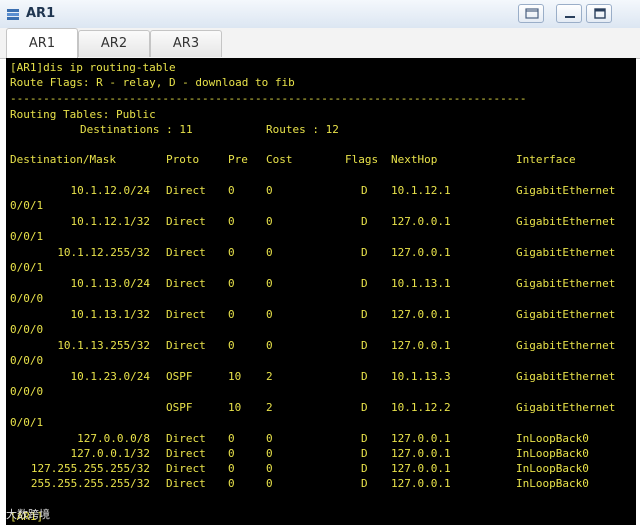 This screenshot has width=640, height=525. Describe the element at coordinates (42, 43) in the screenshot. I see `tab-ar1: AR1` at that location.